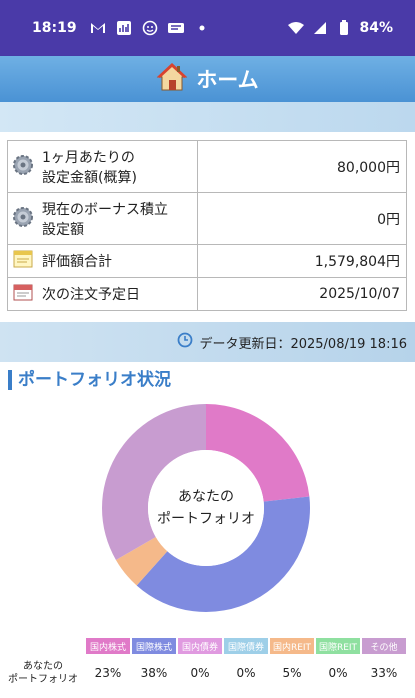 The width and height of the screenshot is (415, 698). What do you see at coordinates (202, 28) in the screenshot?
I see `notification-dot-icon` at bounding box center [202, 28].